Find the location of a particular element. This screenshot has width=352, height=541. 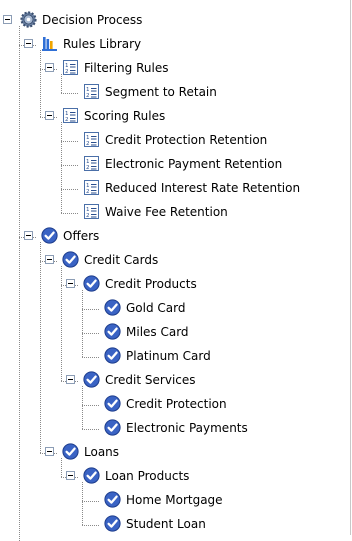

tree-node-label: Home Mortgage is located at coordinates (174, 500).